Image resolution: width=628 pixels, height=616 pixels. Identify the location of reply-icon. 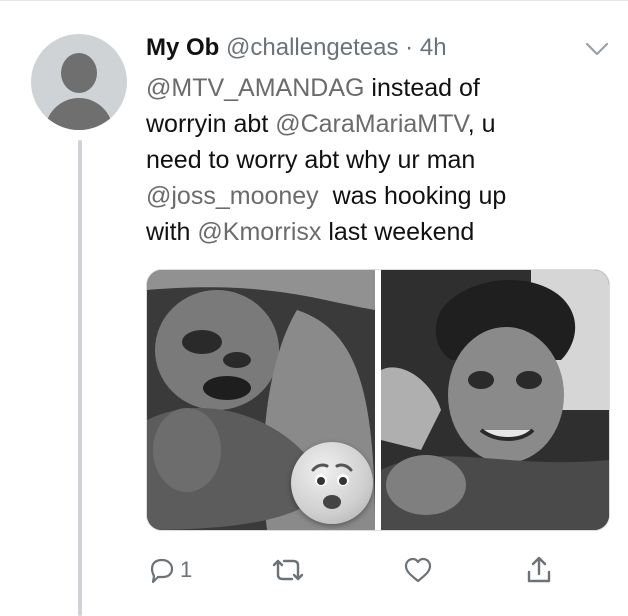
(162, 571).